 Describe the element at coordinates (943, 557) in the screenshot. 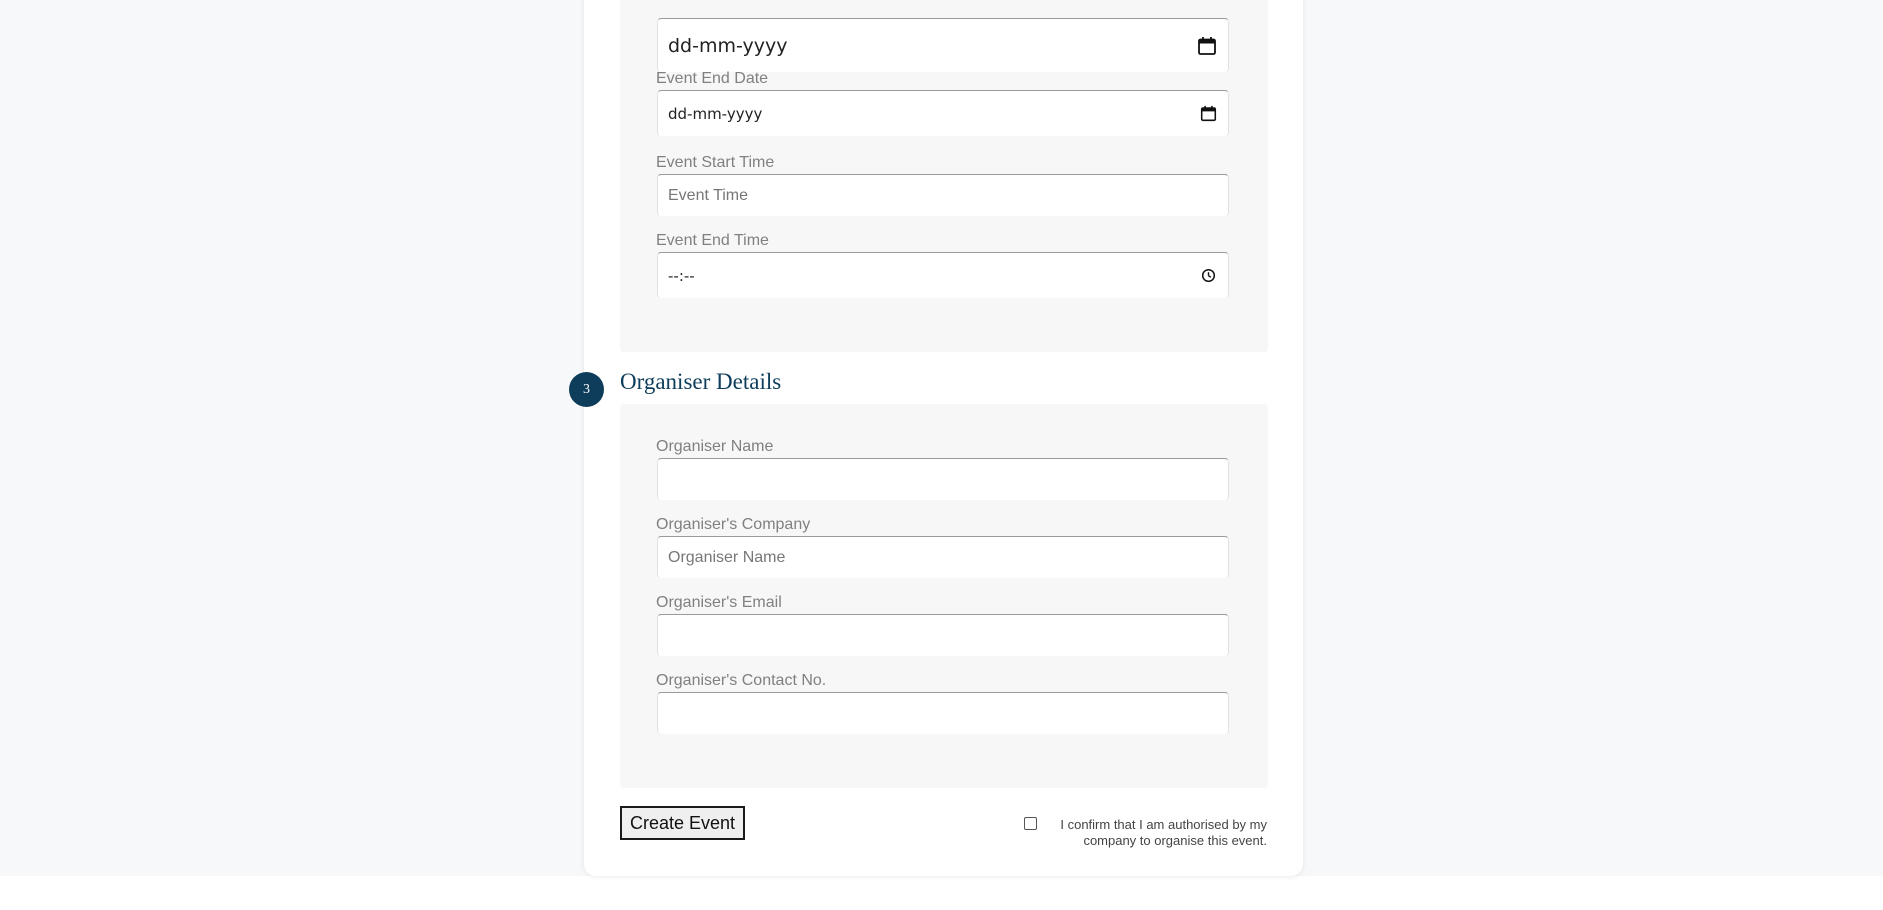

I see `organiser-company-input: Organiser Name` at that location.